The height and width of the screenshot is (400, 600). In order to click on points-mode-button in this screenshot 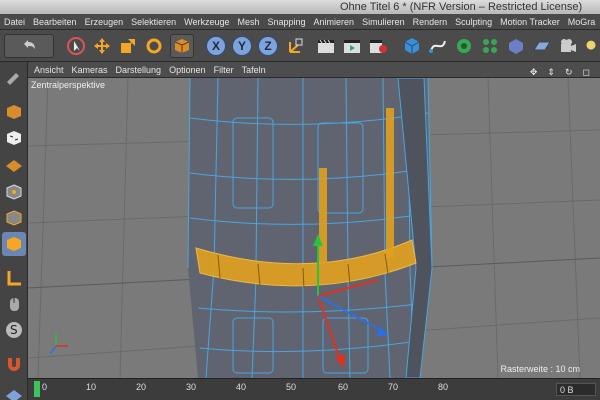, I will do `click(14, 192)`.